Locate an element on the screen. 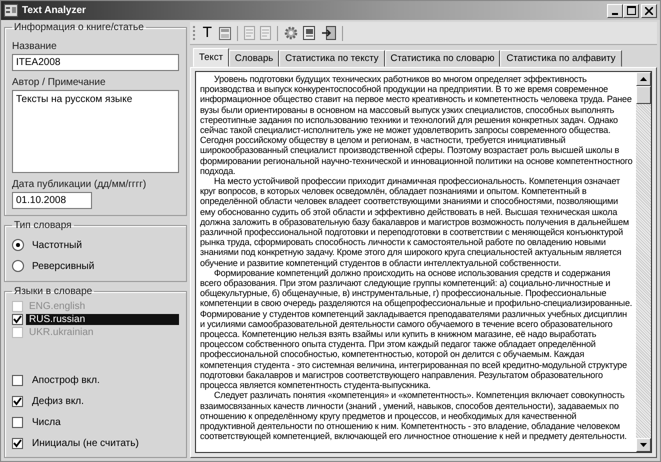 Image resolution: width=661 pixels, height=462 pixels. exit-button is located at coordinates (328, 33).